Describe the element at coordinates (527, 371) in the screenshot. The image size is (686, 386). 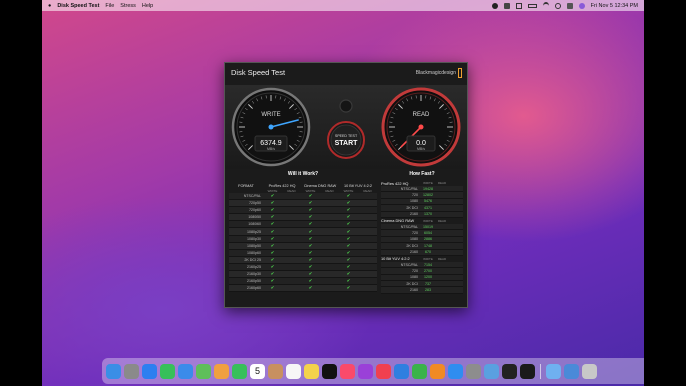
I see `diskspeed-icon` at that location.